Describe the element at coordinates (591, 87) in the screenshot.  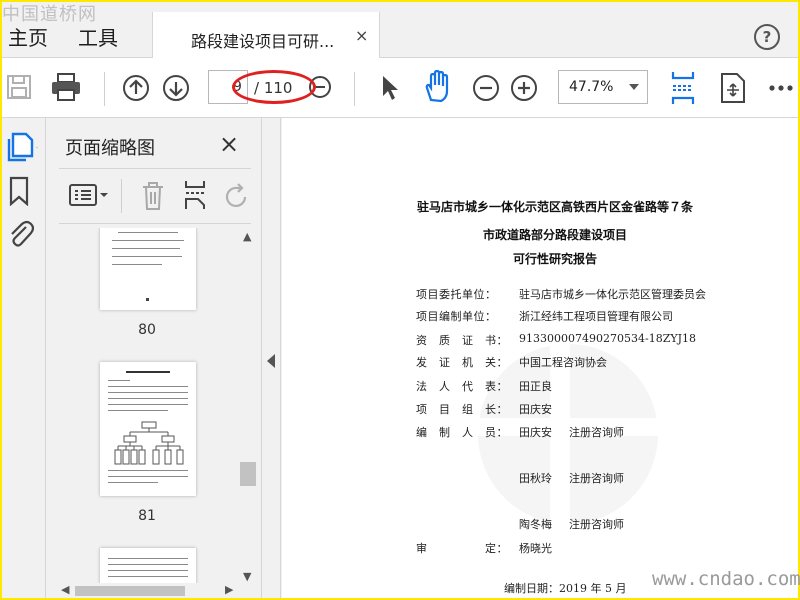
I see `zoom-value: 47.7%` at that location.